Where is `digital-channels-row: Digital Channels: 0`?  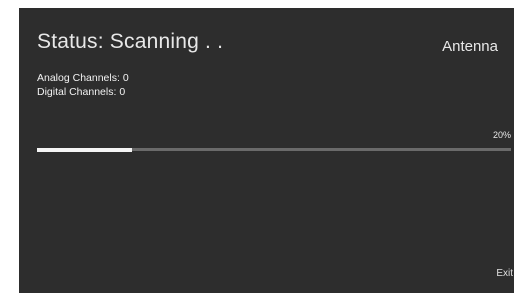 digital-channels-row: Digital Channels: 0 is located at coordinates (83, 92).